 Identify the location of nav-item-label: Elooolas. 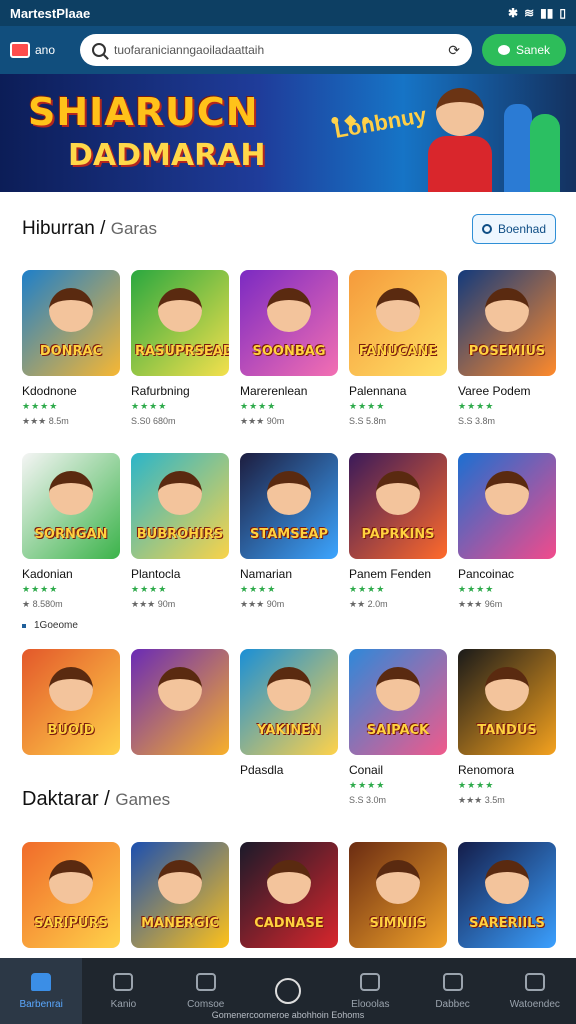
(370, 1004).